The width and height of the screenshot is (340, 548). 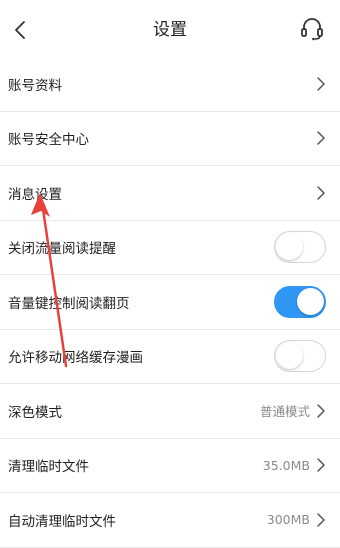 I want to click on row-label: 消息设置, so click(x=35, y=194).